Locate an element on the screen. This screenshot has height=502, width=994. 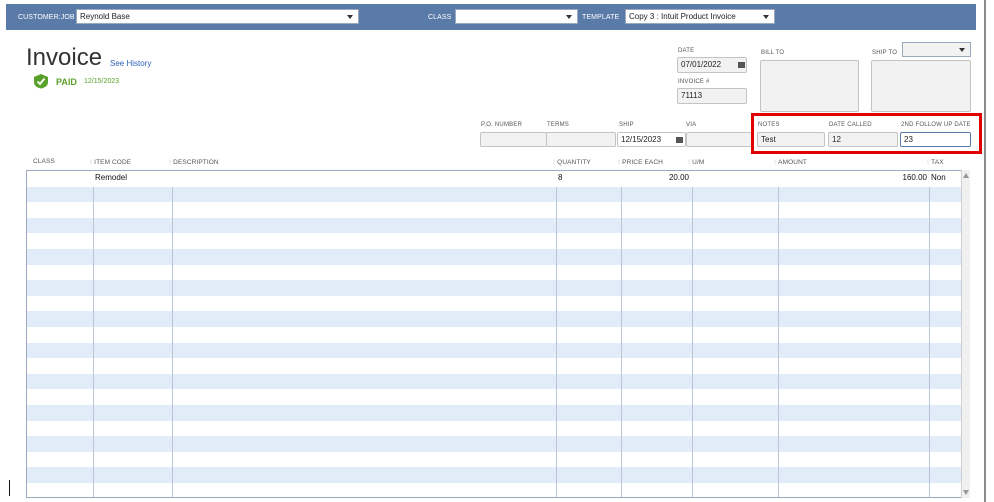
ship-to-dropdown is located at coordinates (936, 49).